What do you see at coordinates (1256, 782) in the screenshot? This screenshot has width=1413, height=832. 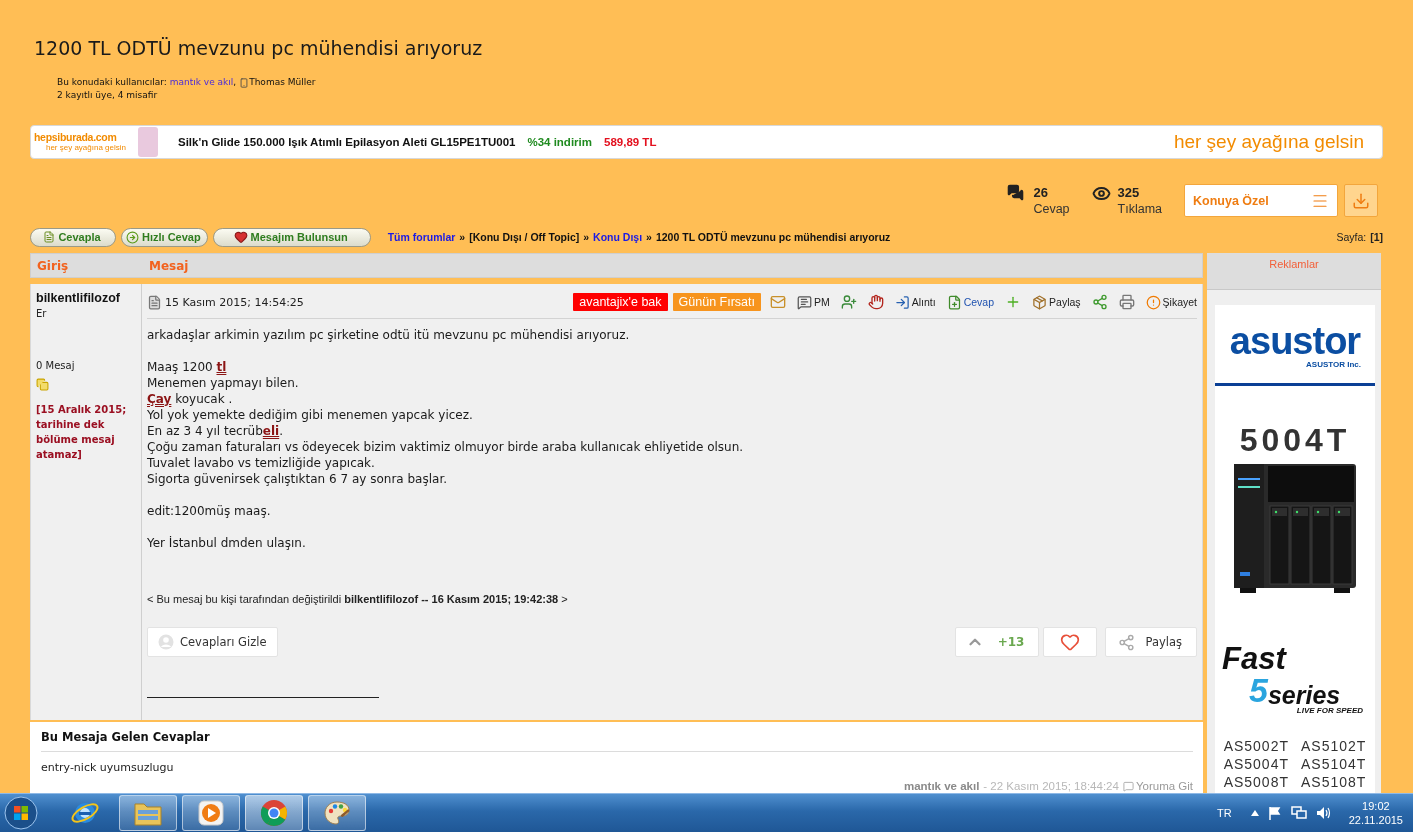 I see `model-name: AS5008T` at bounding box center [1256, 782].